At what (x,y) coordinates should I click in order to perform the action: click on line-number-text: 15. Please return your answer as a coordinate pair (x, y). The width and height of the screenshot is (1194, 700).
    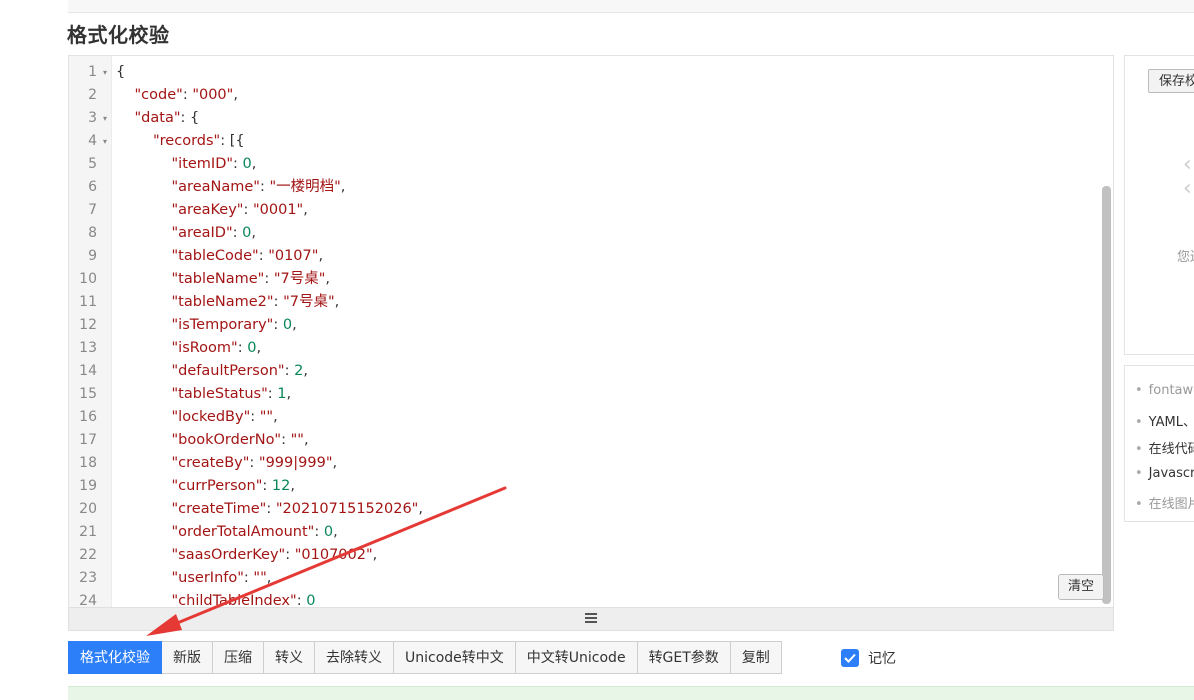
    Looking at the image, I should click on (88, 394).